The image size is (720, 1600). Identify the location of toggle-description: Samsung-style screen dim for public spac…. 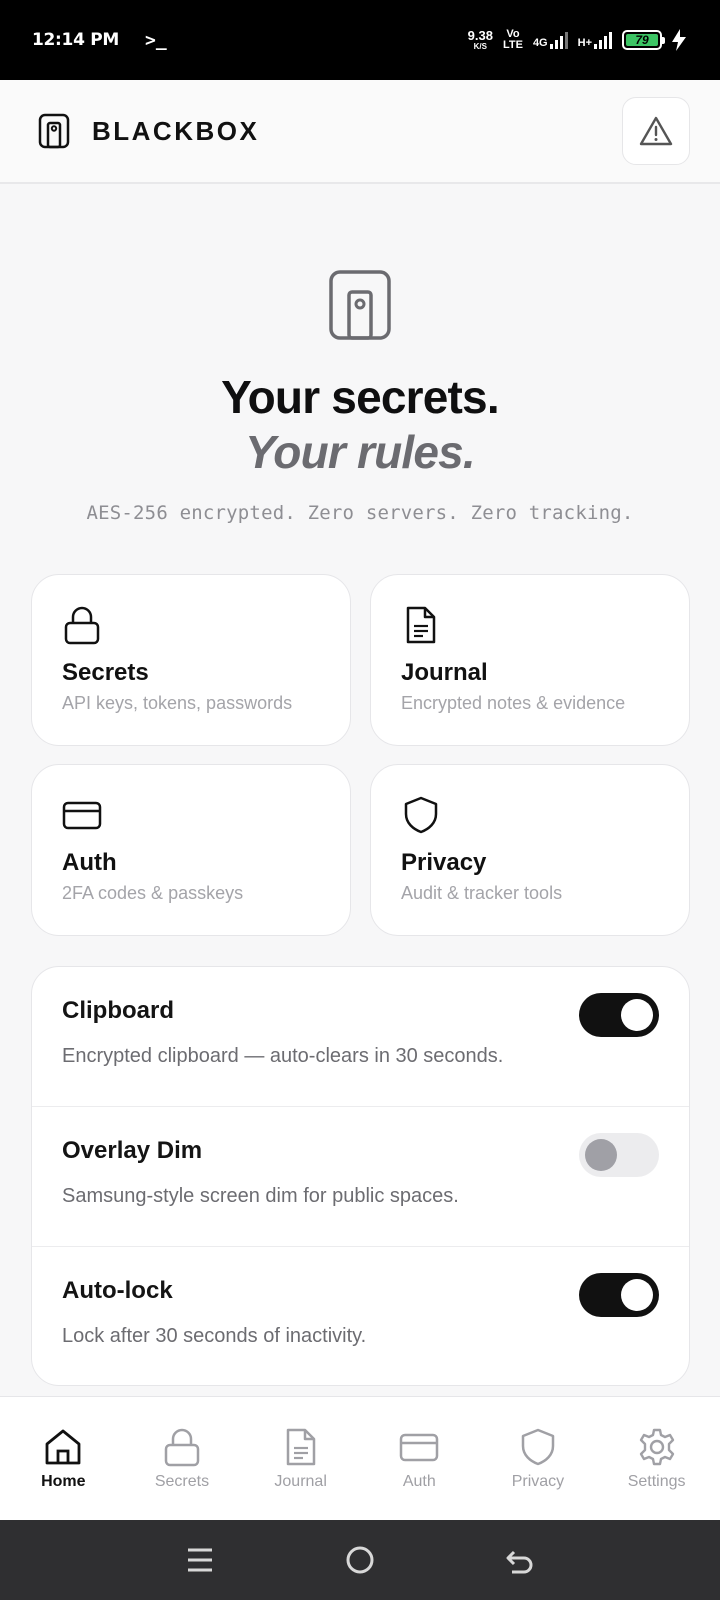
(260, 1196).